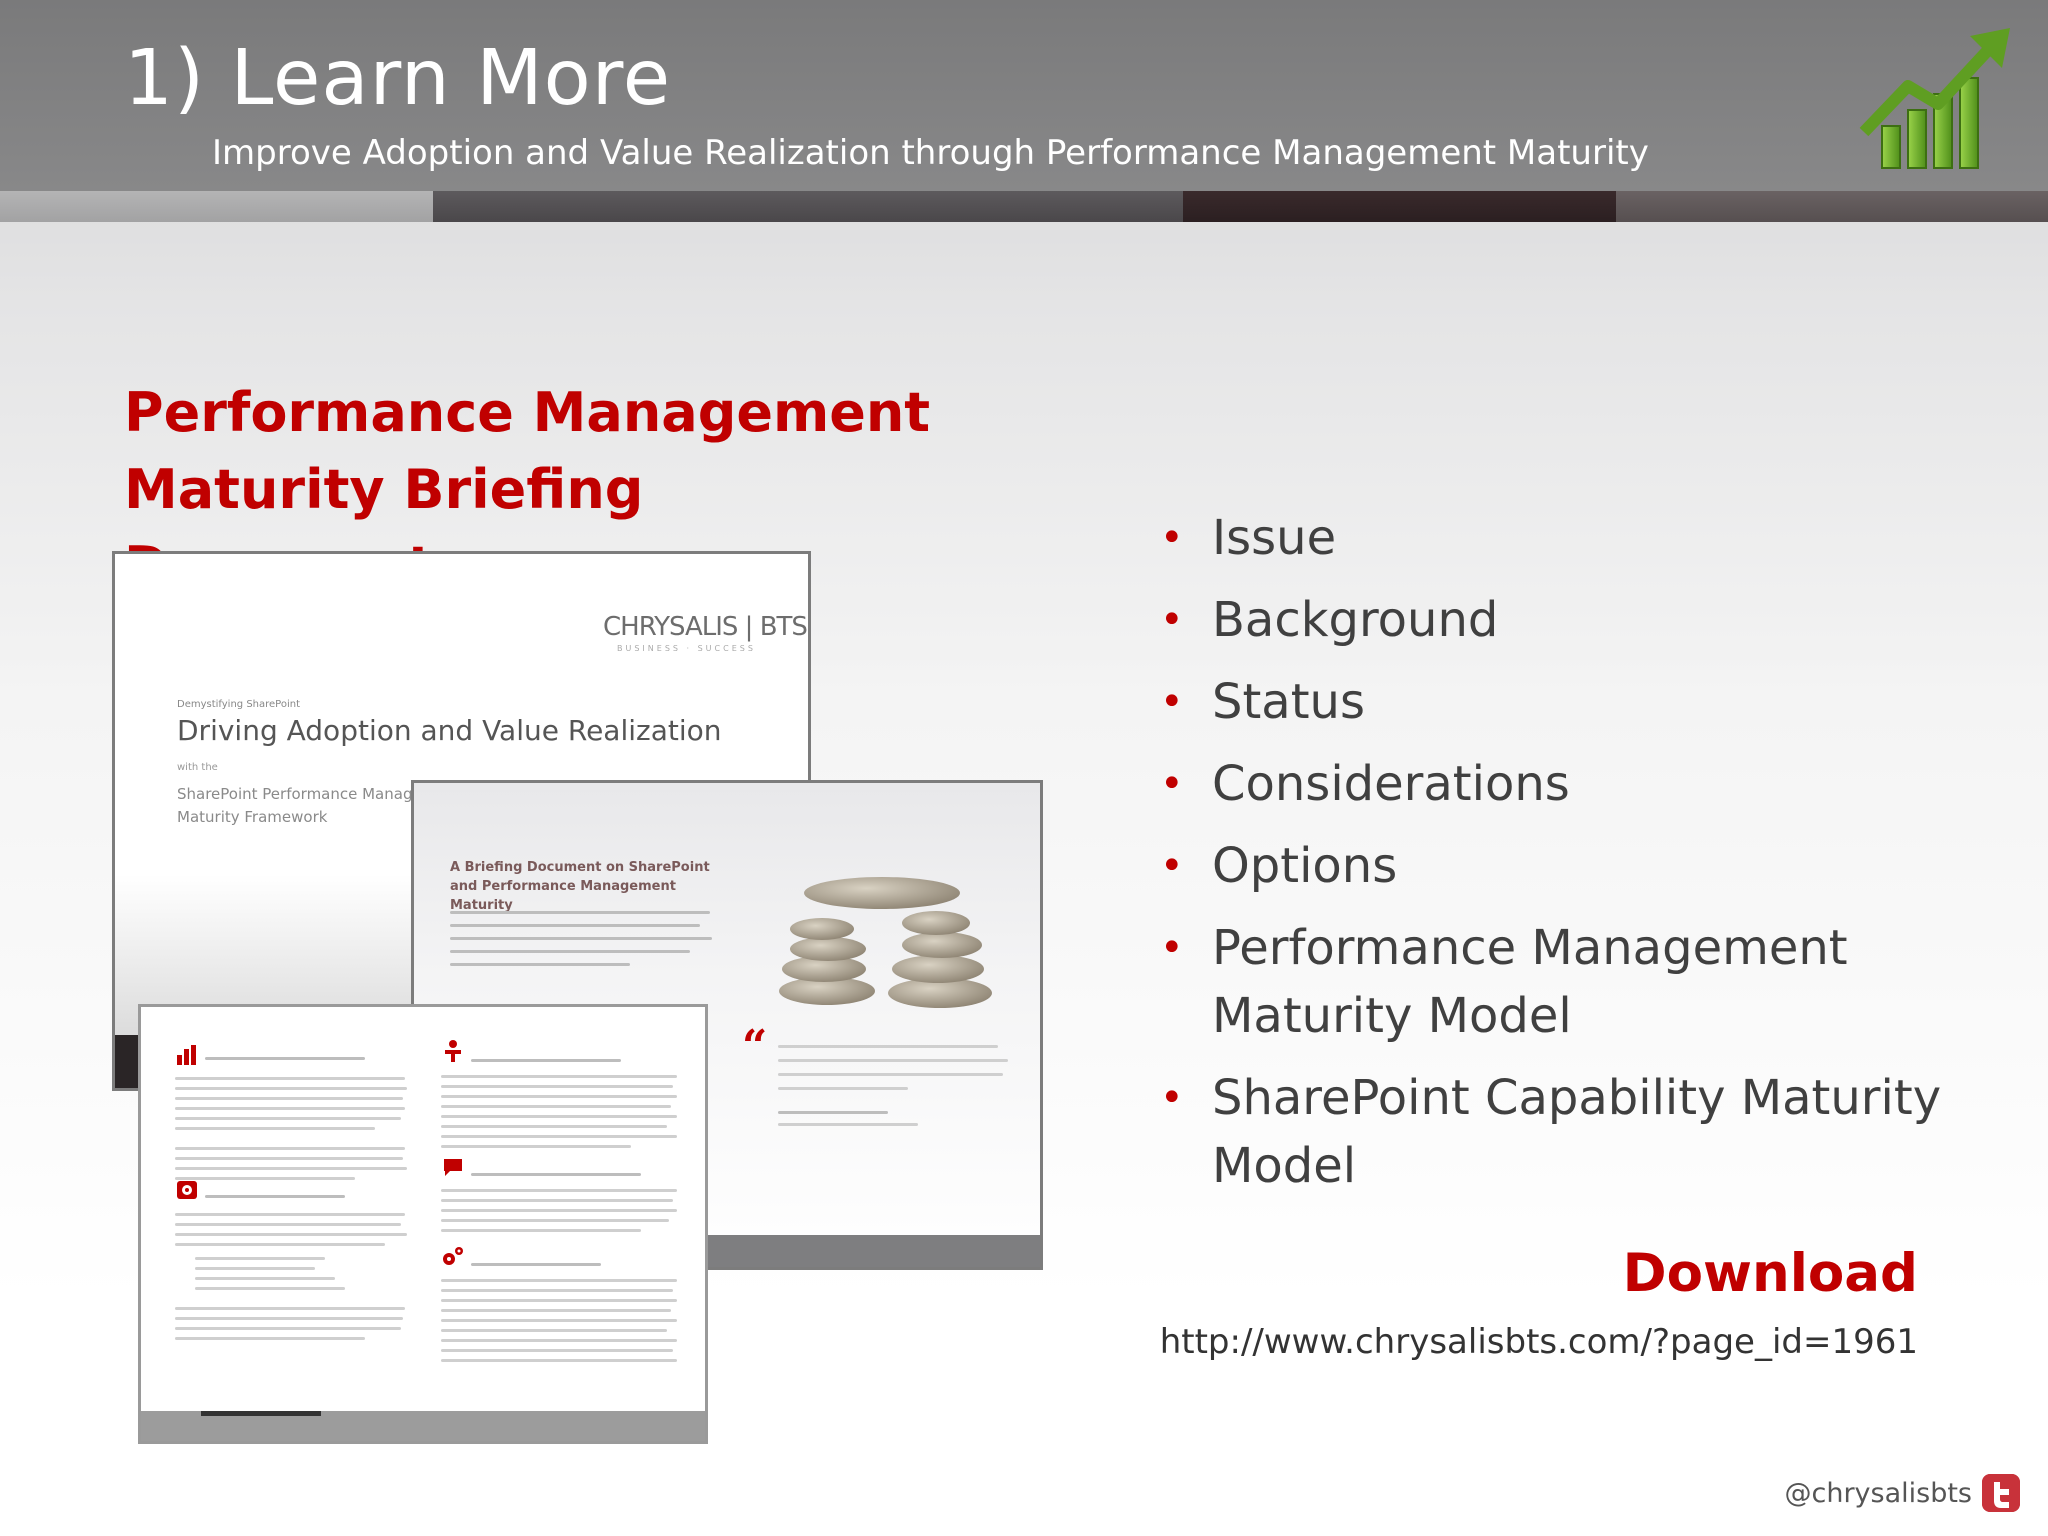 The width and height of the screenshot is (2048, 1536). Describe the element at coordinates (261, 1413) in the screenshot. I see `page-footer-accent` at that location.